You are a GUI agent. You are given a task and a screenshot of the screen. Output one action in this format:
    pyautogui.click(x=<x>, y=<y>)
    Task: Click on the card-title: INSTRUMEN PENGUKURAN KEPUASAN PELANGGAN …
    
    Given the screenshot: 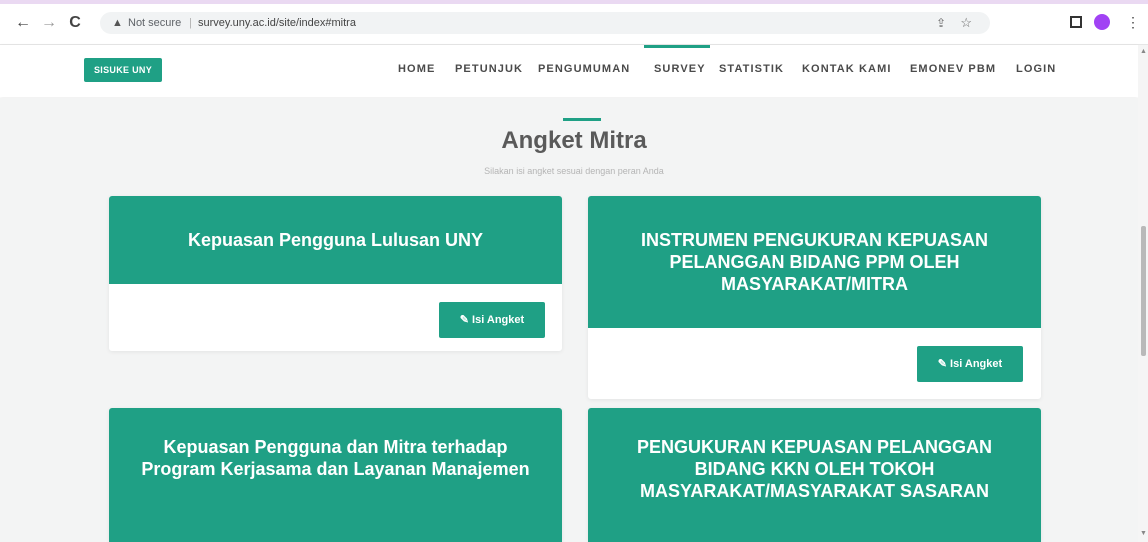 What is the action you would take?
    pyautogui.click(x=814, y=262)
    